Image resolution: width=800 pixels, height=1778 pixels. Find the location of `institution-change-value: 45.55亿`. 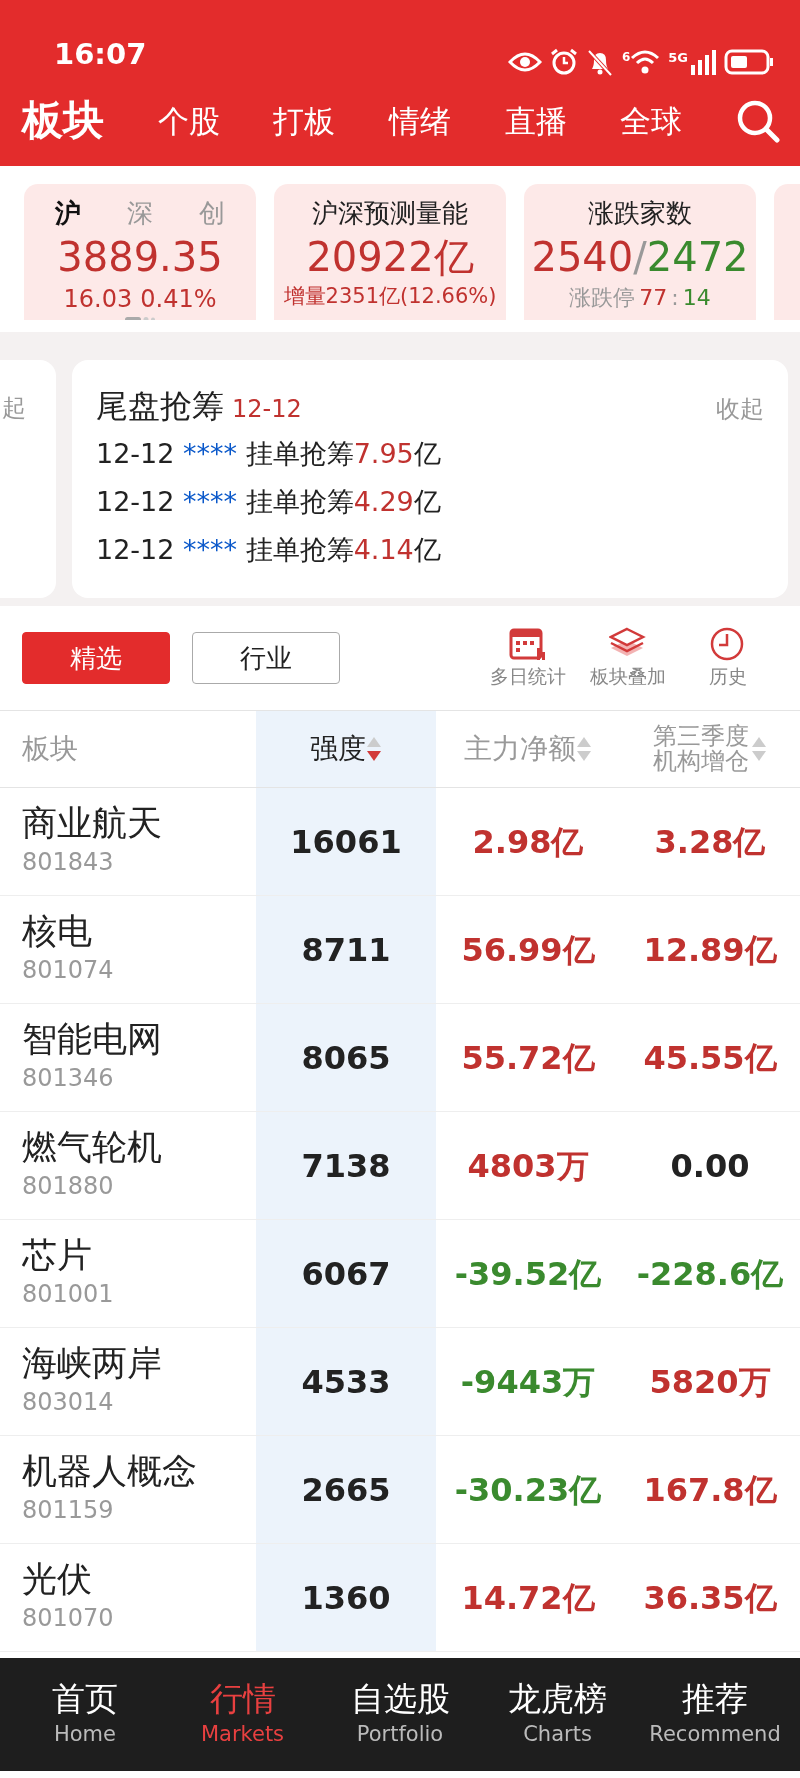

institution-change-value: 45.55亿 is located at coordinates (710, 1058).